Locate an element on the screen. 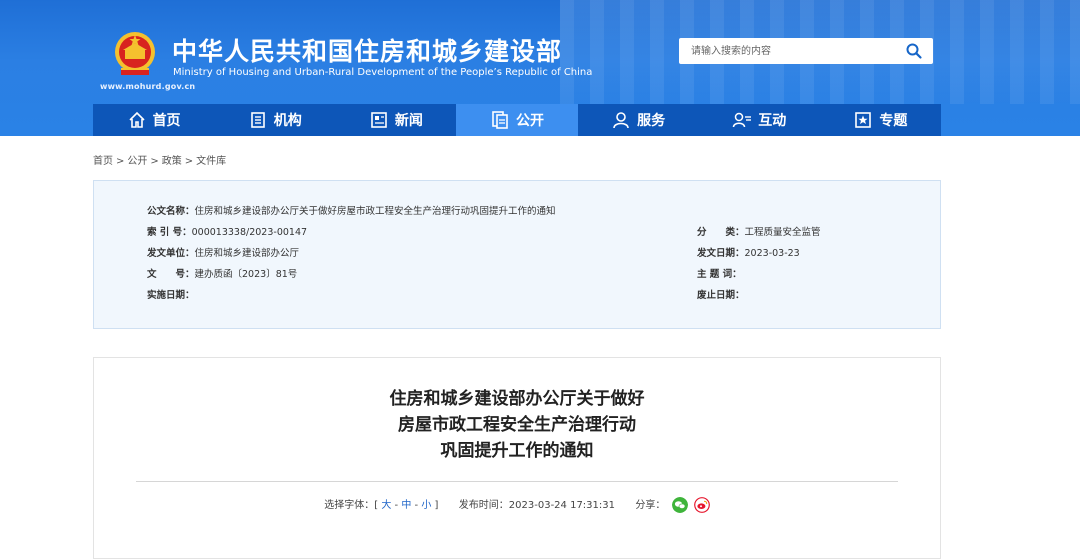 This screenshot has width=1080, height=559. breadcrumb-home: 首页 is located at coordinates (103, 161).